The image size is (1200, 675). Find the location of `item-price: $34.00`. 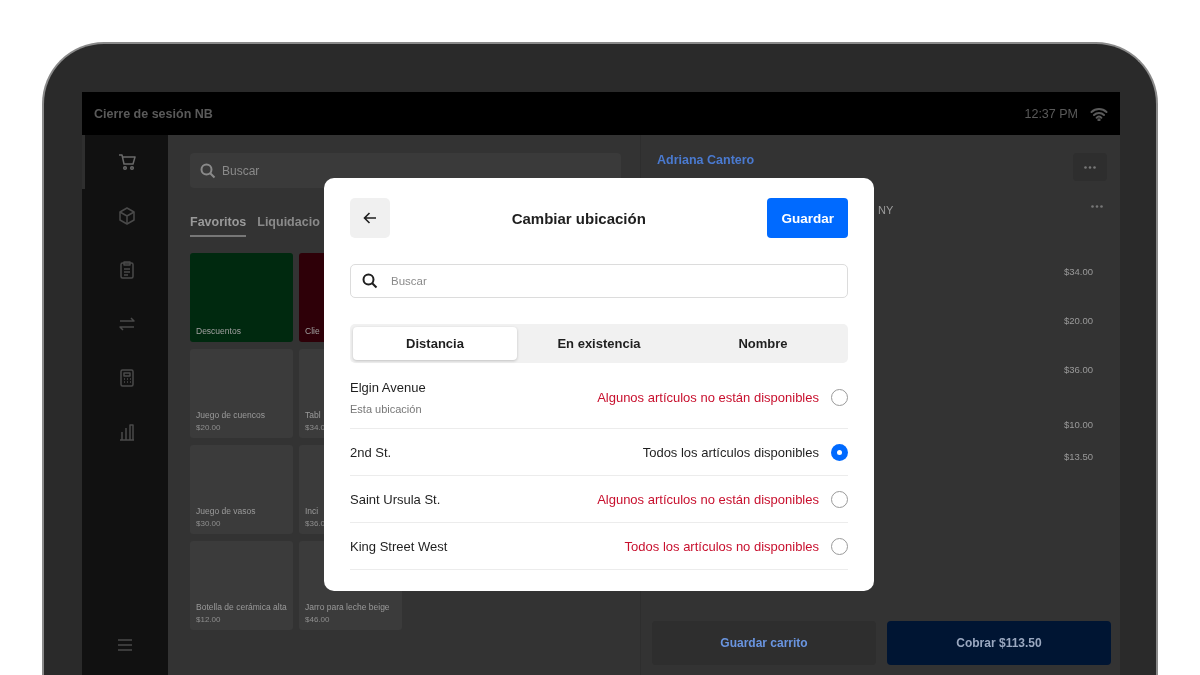

item-price: $34.00 is located at coordinates (1078, 271).